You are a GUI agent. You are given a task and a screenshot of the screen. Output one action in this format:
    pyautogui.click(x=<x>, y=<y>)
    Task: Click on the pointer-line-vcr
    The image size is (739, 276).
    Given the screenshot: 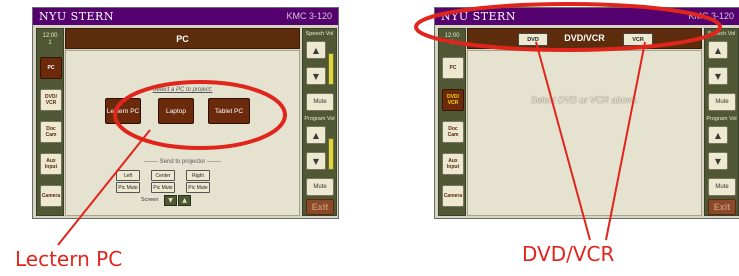 What is the action you would take?
    pyautogui.click(x=625, y=141)
    